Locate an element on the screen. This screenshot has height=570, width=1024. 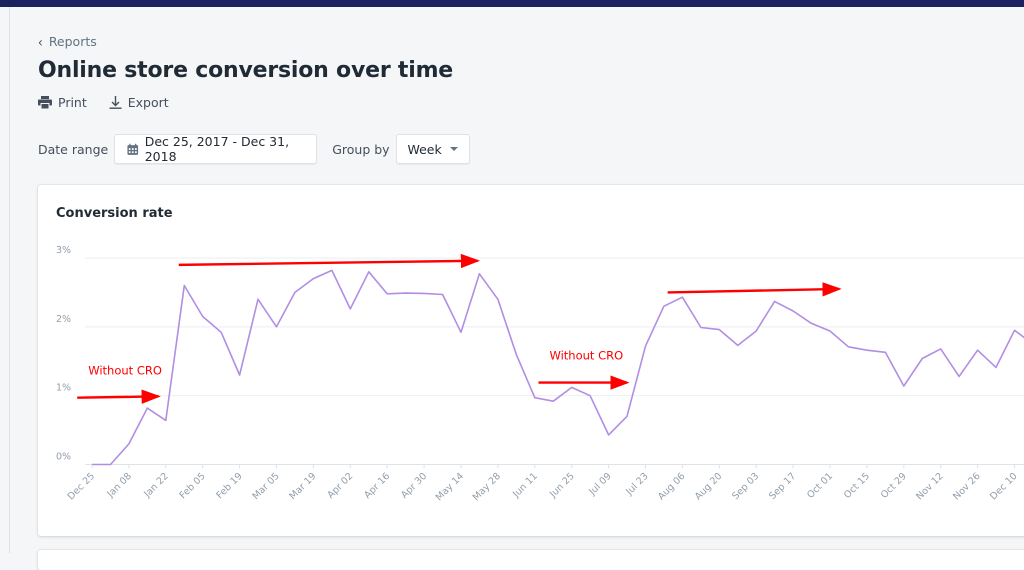
y-tick-label: 0% is located at coordinates (63, 457).